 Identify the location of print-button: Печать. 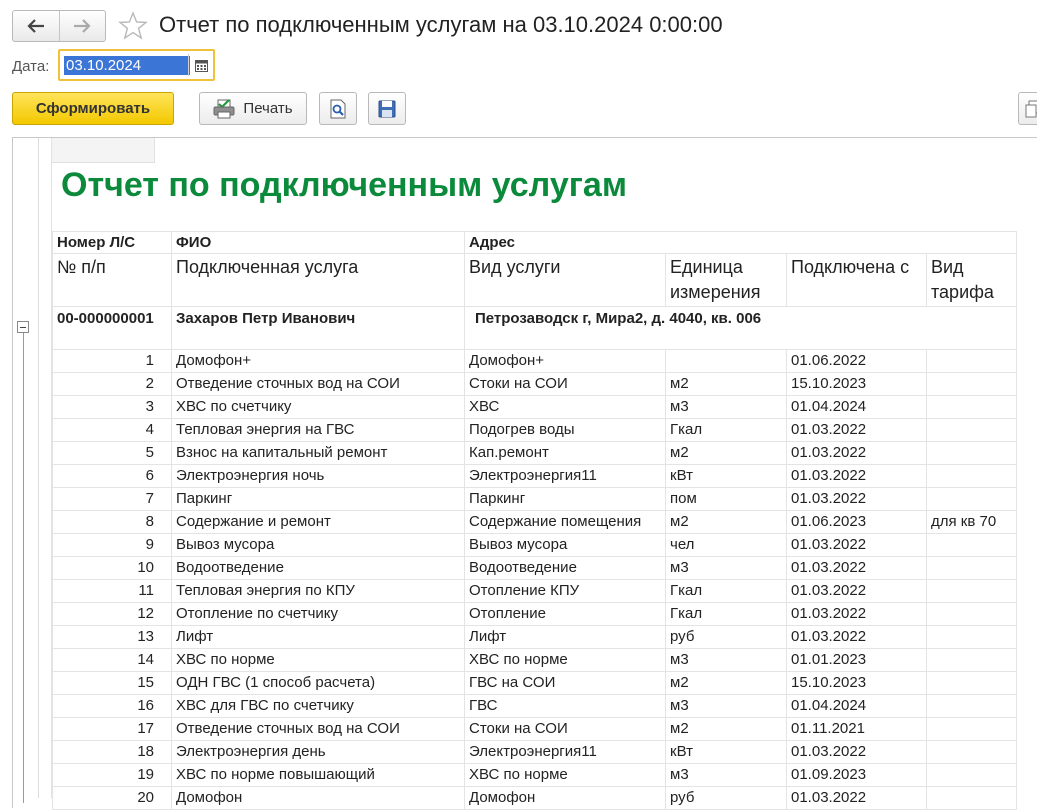
(253, 108).